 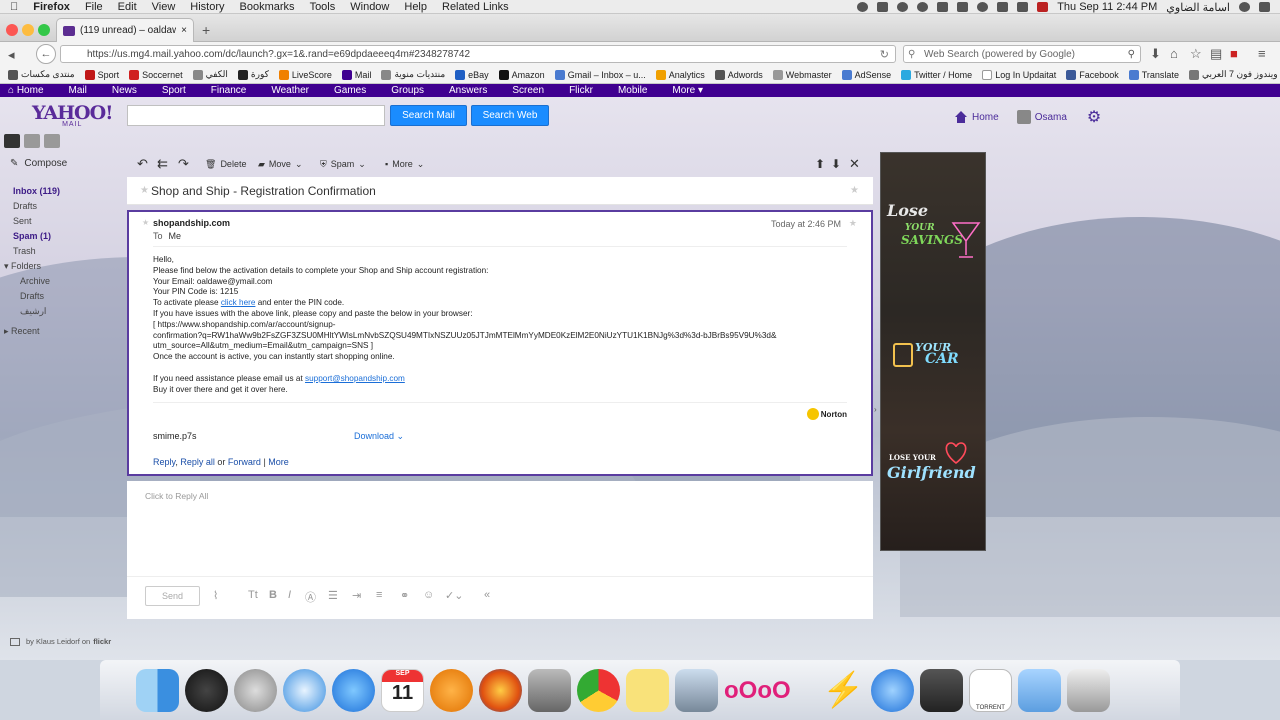 What do you see at coordinates (1043, 7) in the screenshot?
I see `flag-icon` at bounding box center [1043, 7].